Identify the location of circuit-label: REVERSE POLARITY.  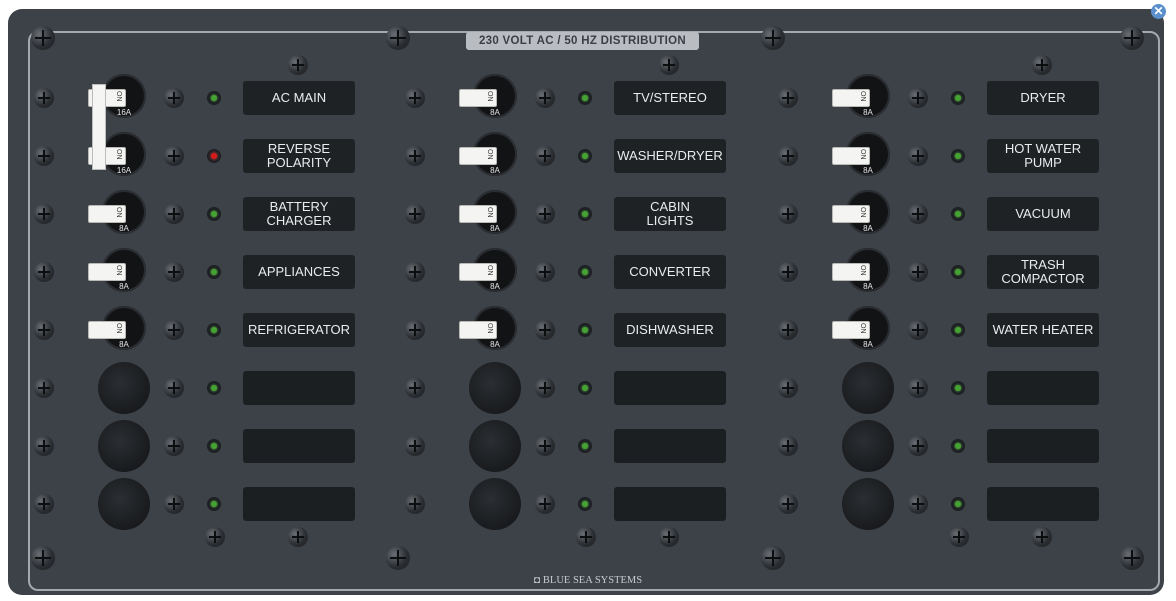
(299, 156).